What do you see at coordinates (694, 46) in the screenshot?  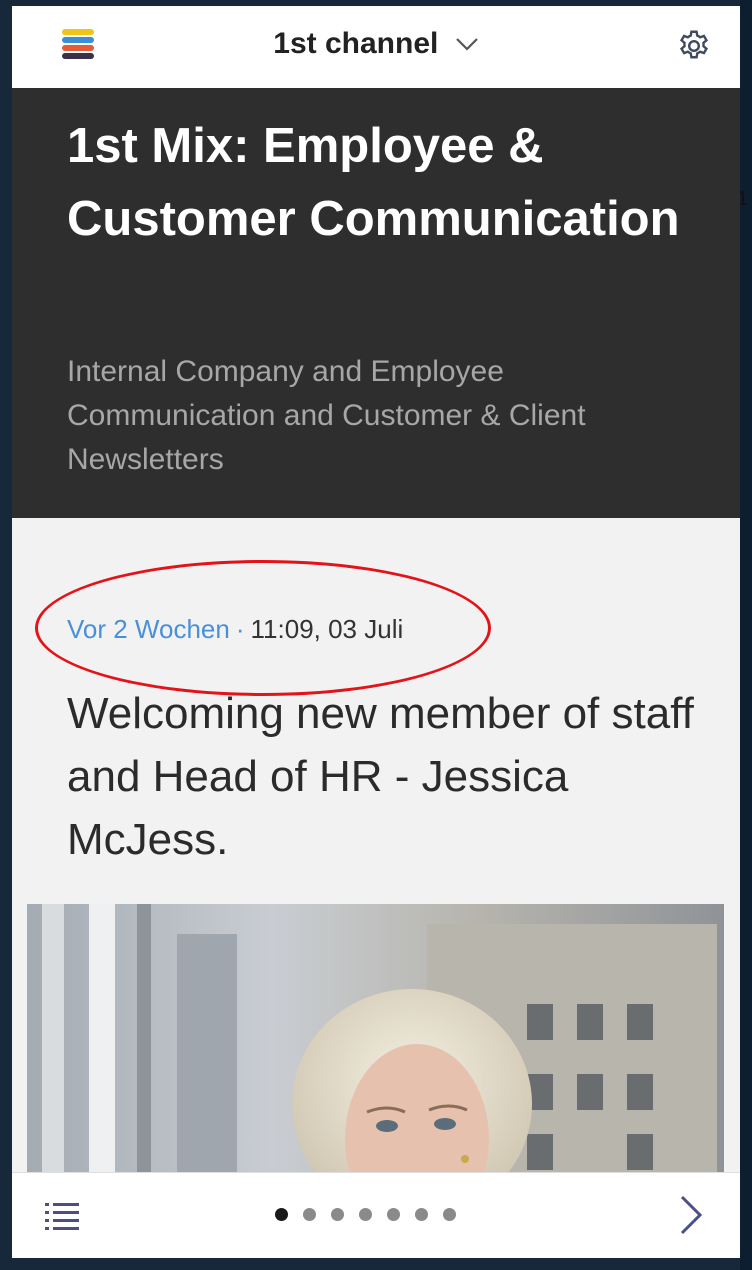 I see `gear-icon` at bounding box center [694, 46].